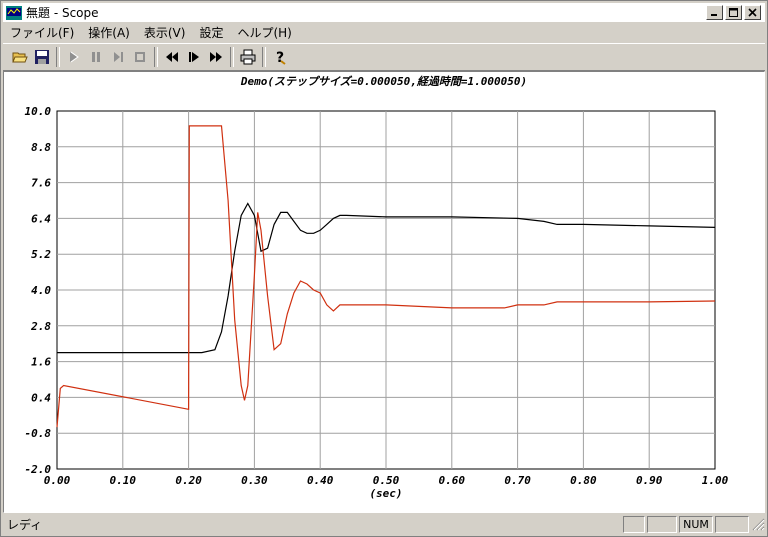 Image resolution: width=768 pixels, height=537 pixels. Describe the element at coordinates (384, 57) in the screenshot. I see `toolbar: ?` at that location.